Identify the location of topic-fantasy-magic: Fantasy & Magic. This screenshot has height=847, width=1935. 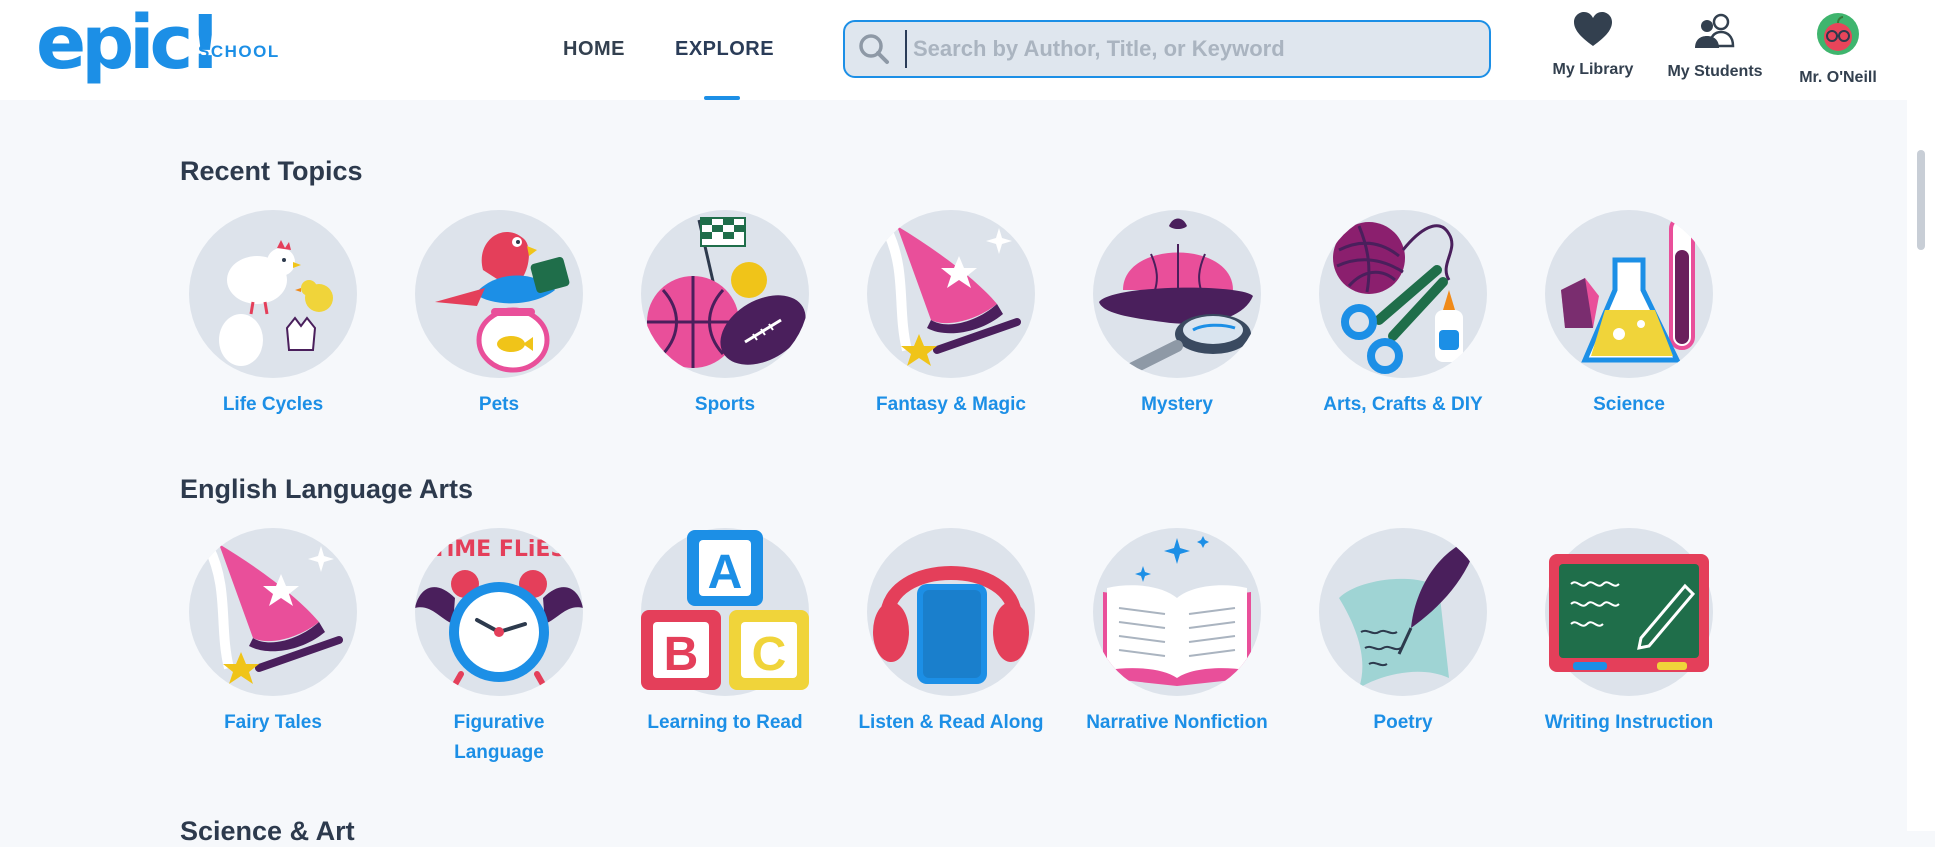
(951, 315).